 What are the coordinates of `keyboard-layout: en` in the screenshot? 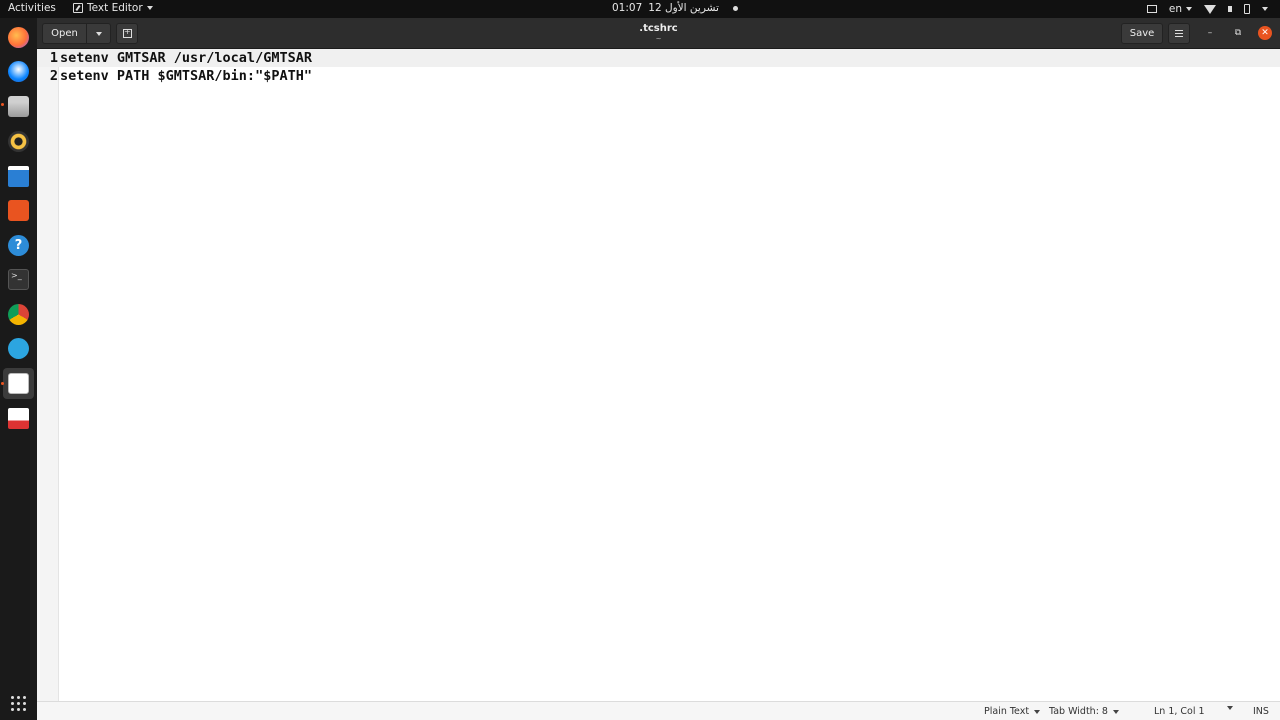 It's located at (1180, 9).